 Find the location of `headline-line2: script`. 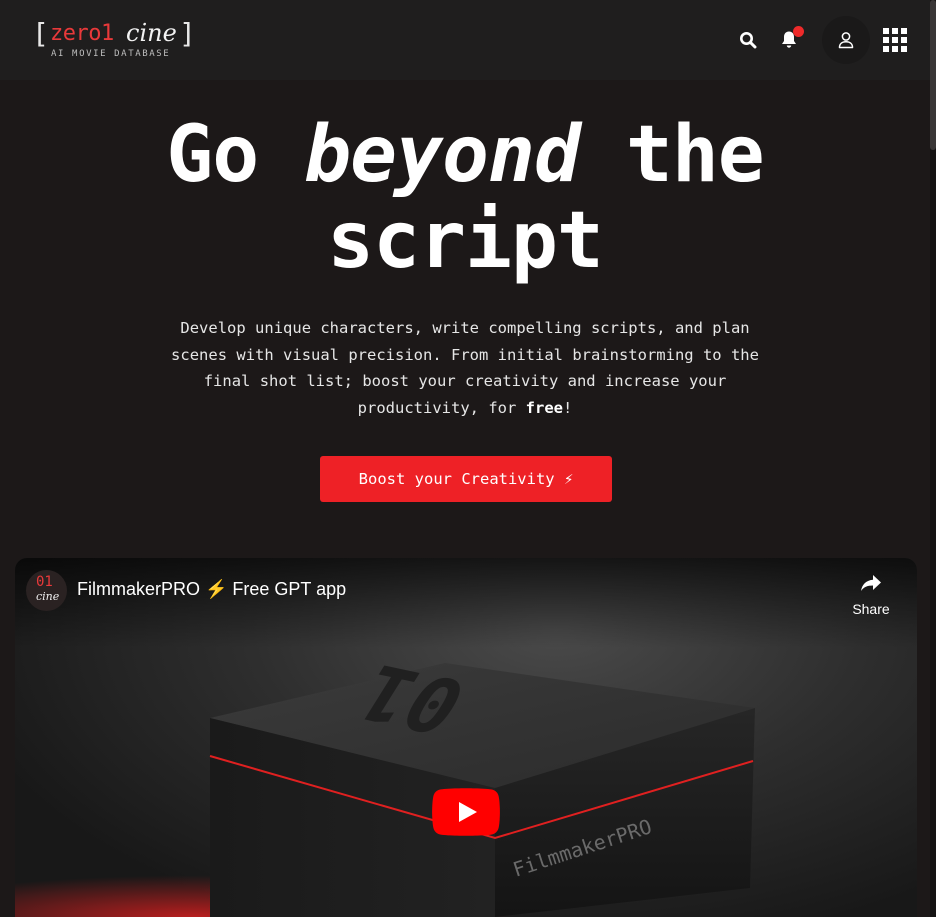

headline-line2: script is located at coordinates (465, 241).